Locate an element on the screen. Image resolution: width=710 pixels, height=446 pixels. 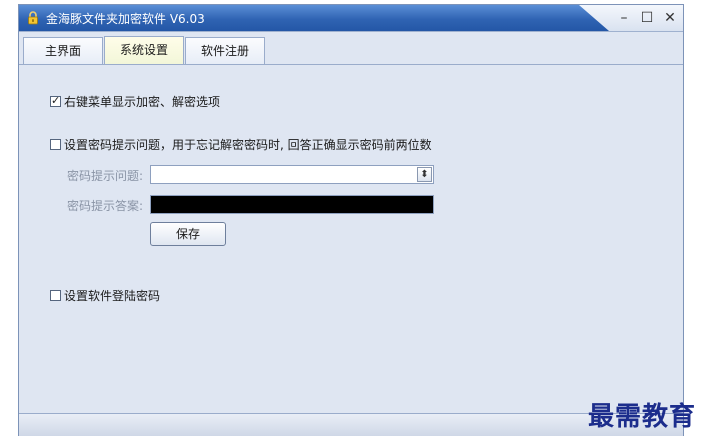
question-field-label: 密码提示问题: is located at coordinates (105, 176).